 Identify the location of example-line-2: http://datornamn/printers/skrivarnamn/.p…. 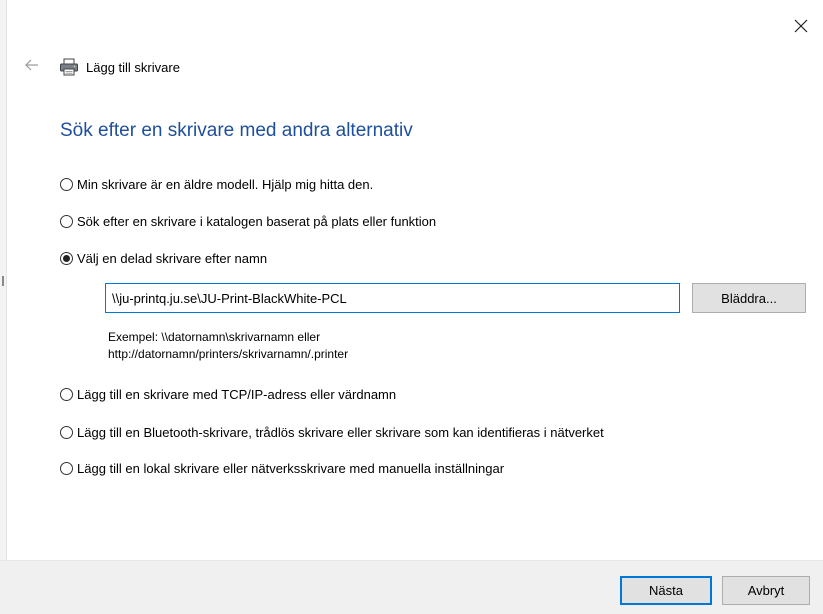
(228, 354).